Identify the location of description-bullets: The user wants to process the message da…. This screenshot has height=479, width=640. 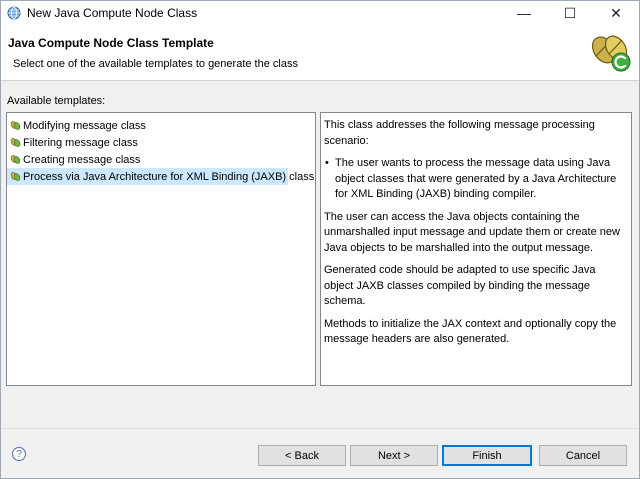
(475, 179).